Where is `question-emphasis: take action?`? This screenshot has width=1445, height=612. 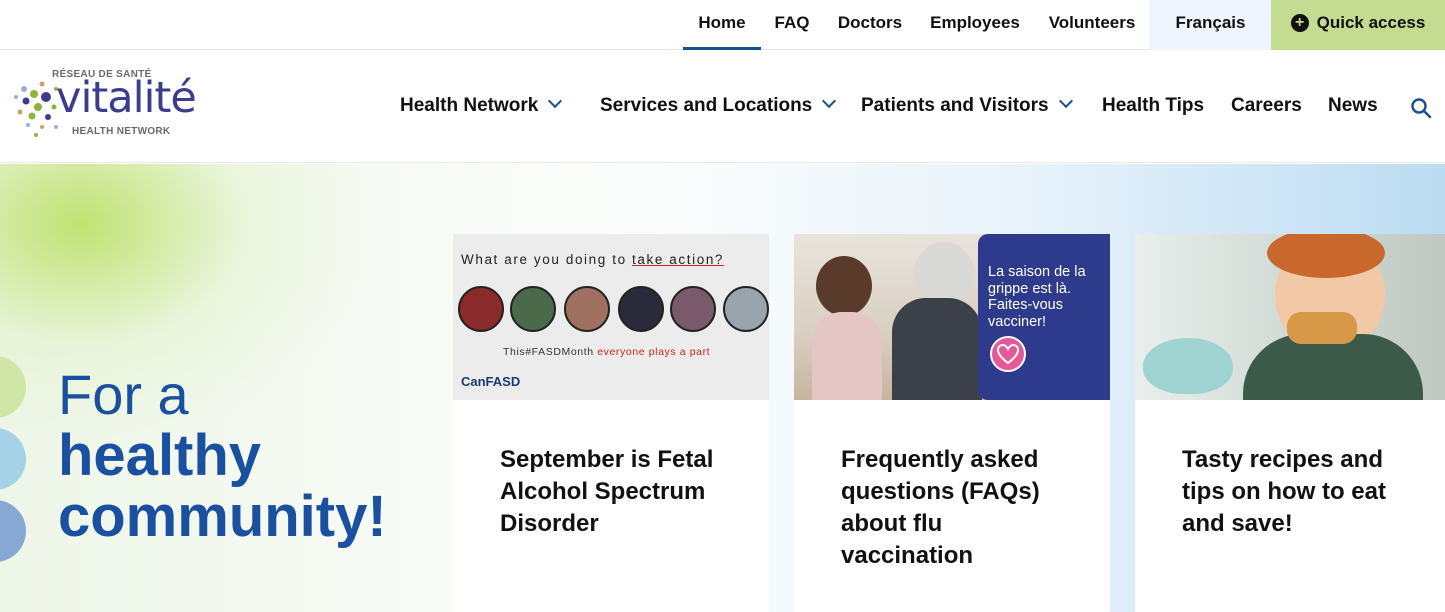
question-emphasis: take action? is located at coordinates (678, 259).